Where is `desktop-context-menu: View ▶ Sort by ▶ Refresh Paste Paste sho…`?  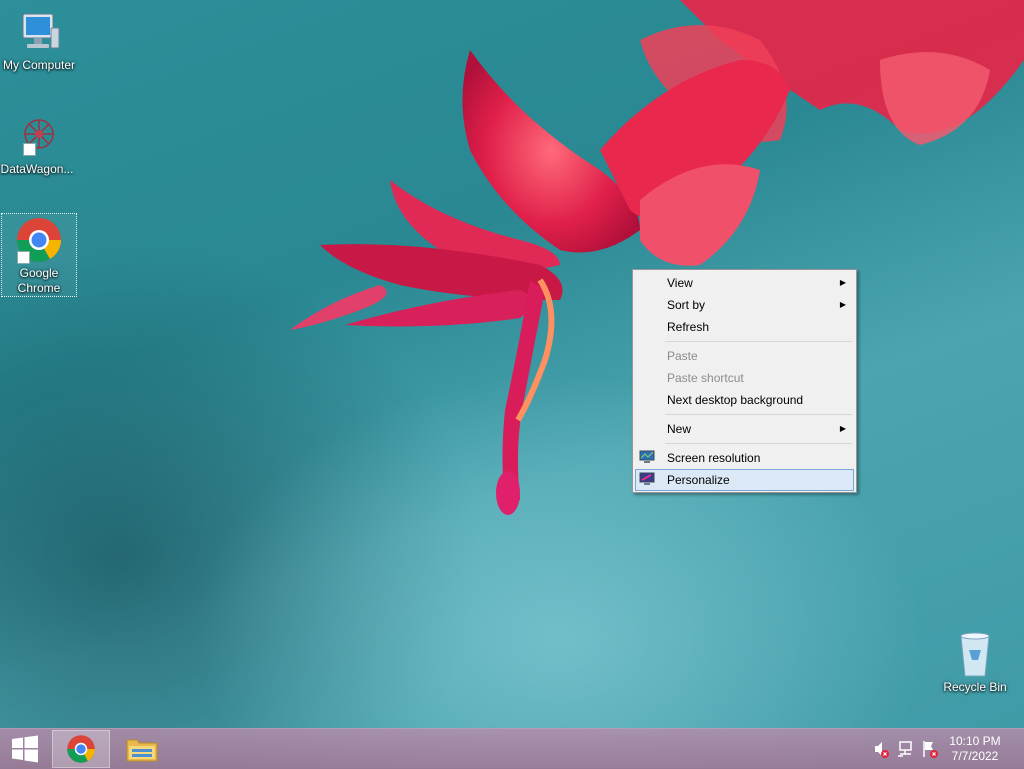
desktop-context-menu: View ▶ Sort by ▶ Refresh Paste Paste sho… is located at coordinates (744, 381).